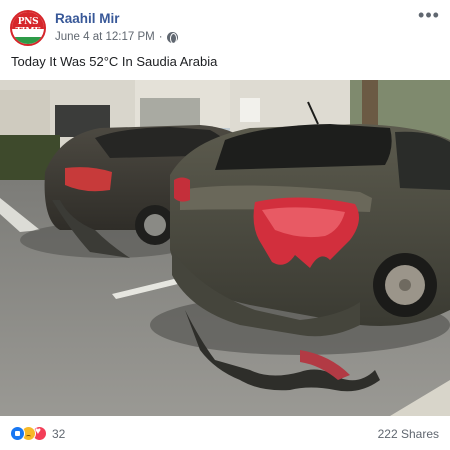 The width and height of the screenshot is (450, 450). Describe the element at coordinates (225, 433) in the screenshot. I see `post-footer: 32 222 Shares` at that location.